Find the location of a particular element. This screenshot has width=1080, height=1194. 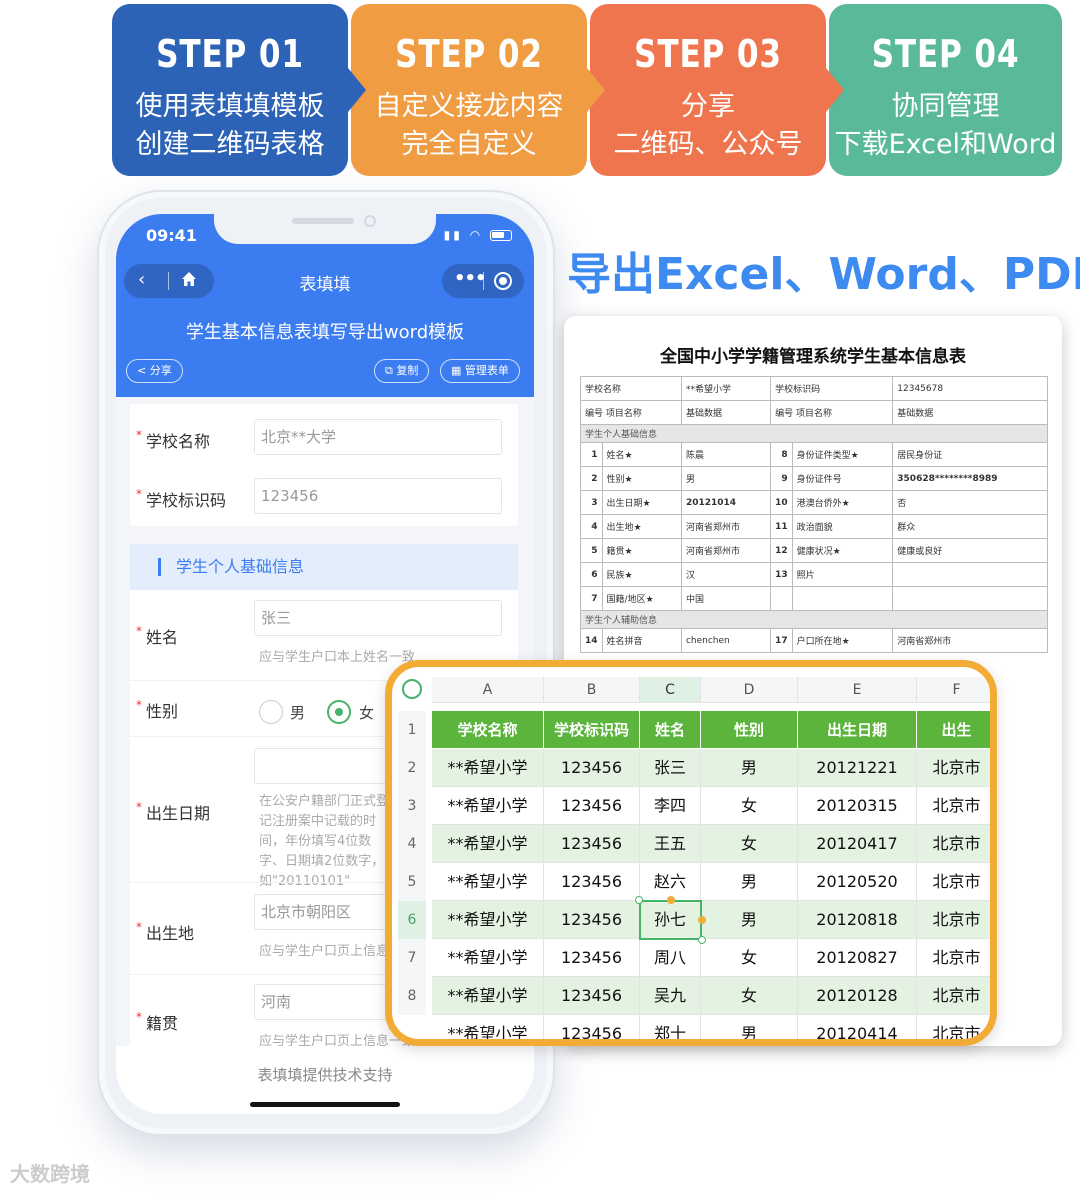

table-cell: 20120827 is located at coordinates (857, 958).